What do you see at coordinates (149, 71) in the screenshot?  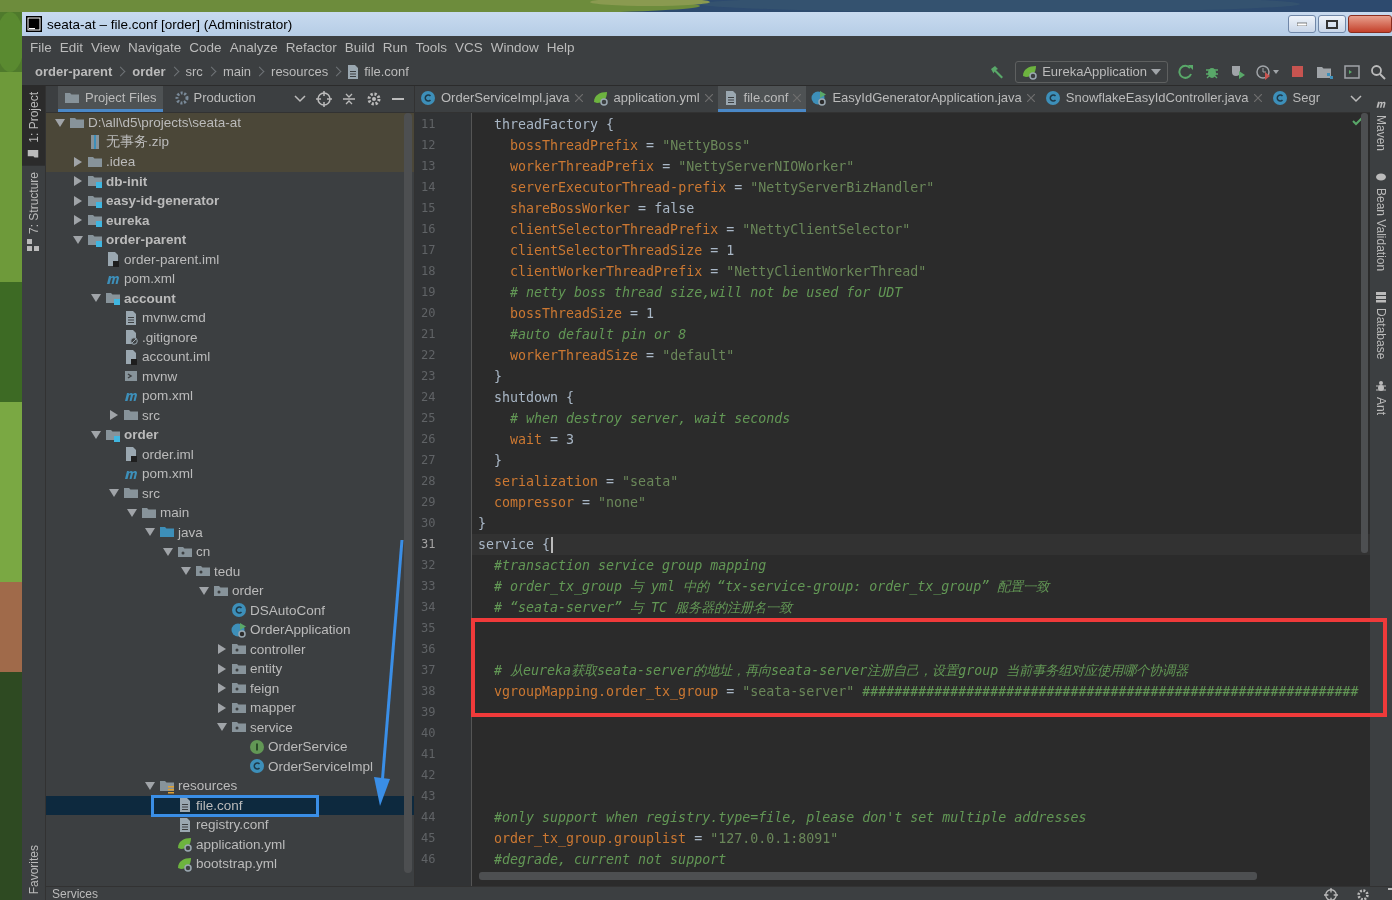 I see `breadcrumb: order` at bounding box center [149, 71].